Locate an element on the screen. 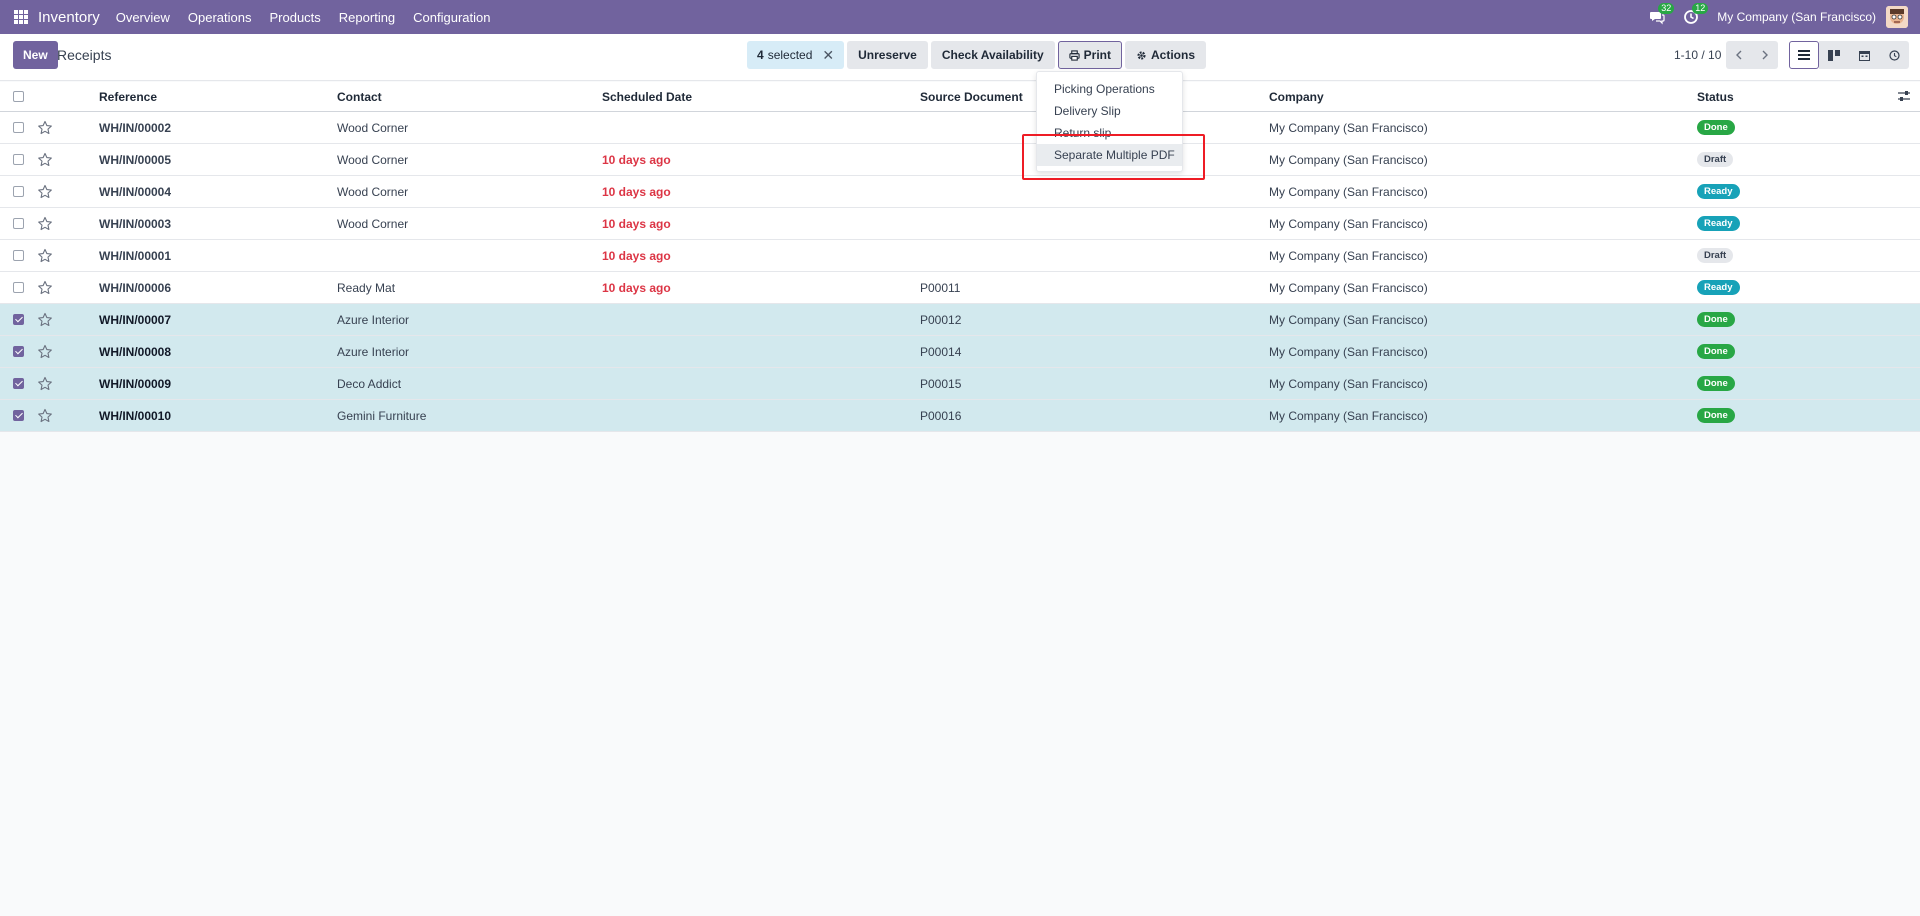 The width and height of the screenshot is (1920, 916). selected-count: 4 is located at coordinates (760, 55).